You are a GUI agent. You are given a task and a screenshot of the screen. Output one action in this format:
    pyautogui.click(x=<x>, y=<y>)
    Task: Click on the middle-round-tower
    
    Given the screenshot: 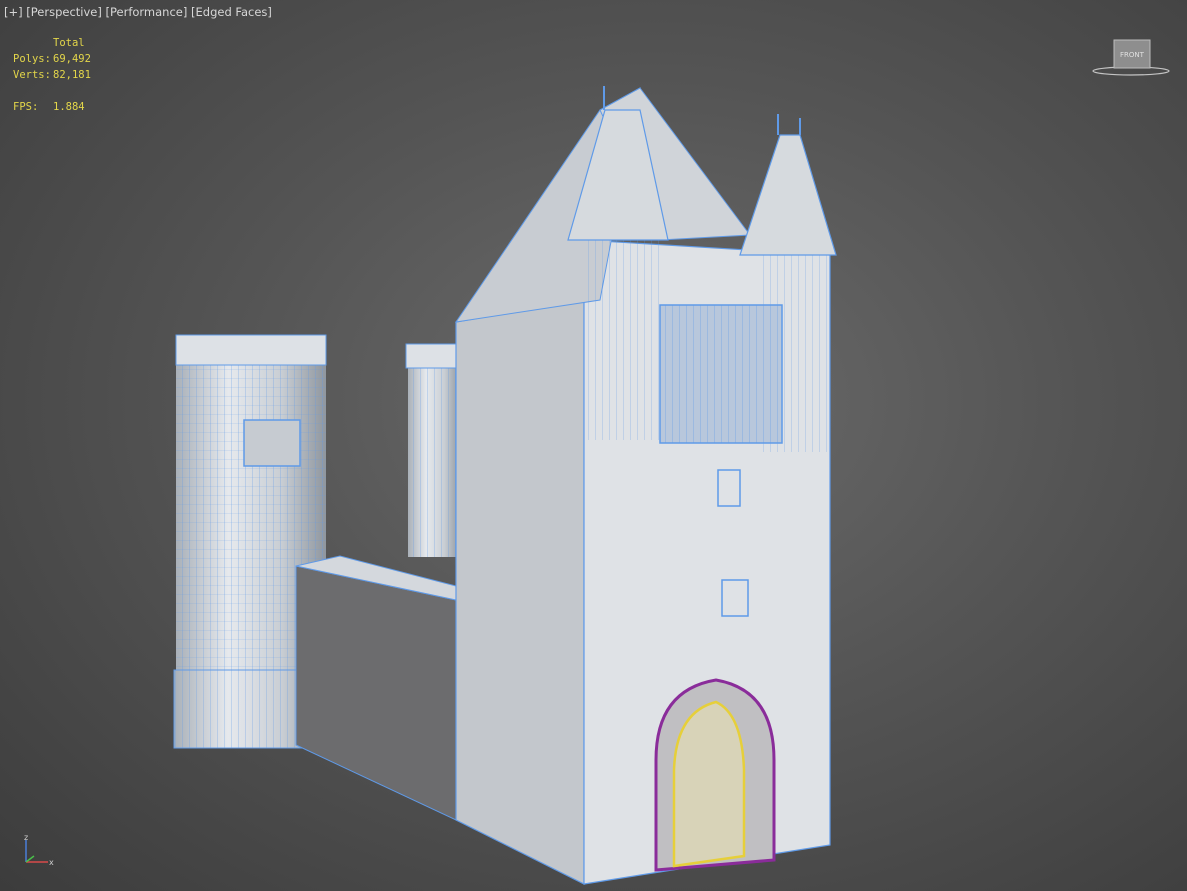 What is the action you would take?
    pyautogui.click(x=434, y=450)
    